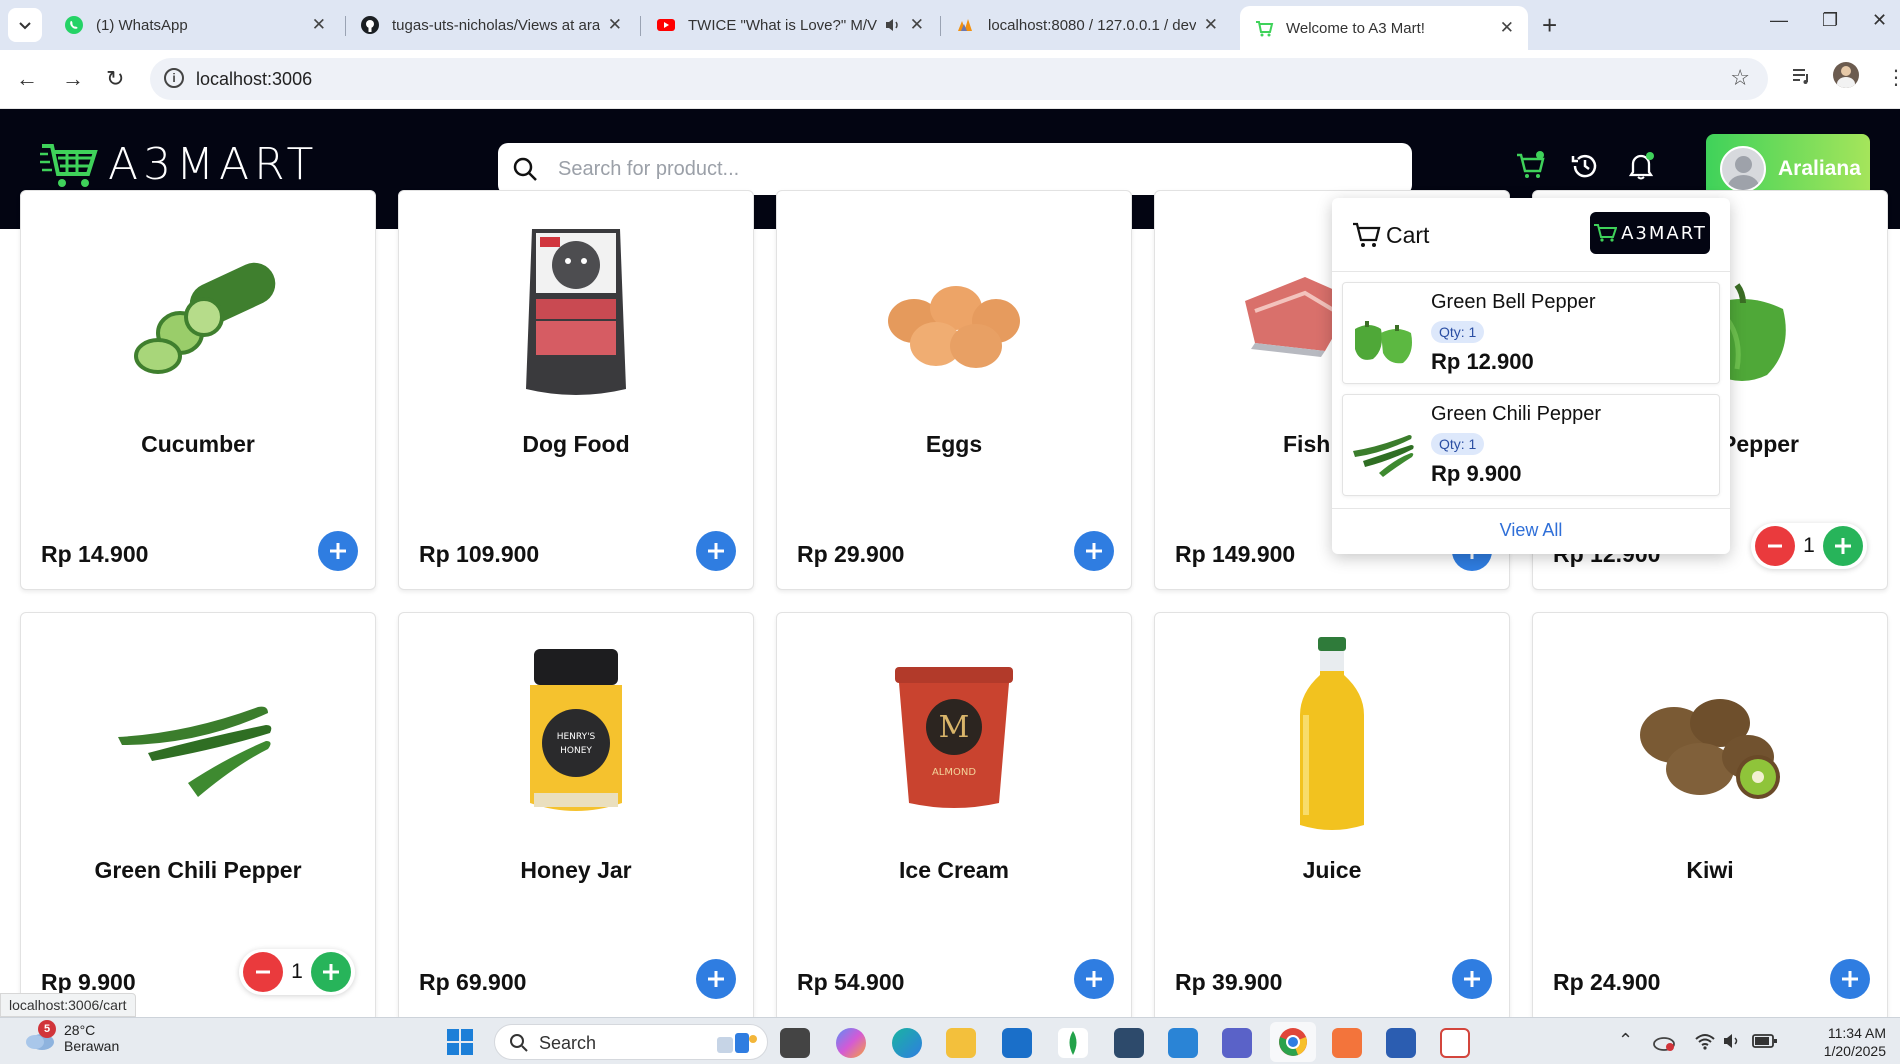  I want to click on svg-text: HENRY'S, so click(576, 737).